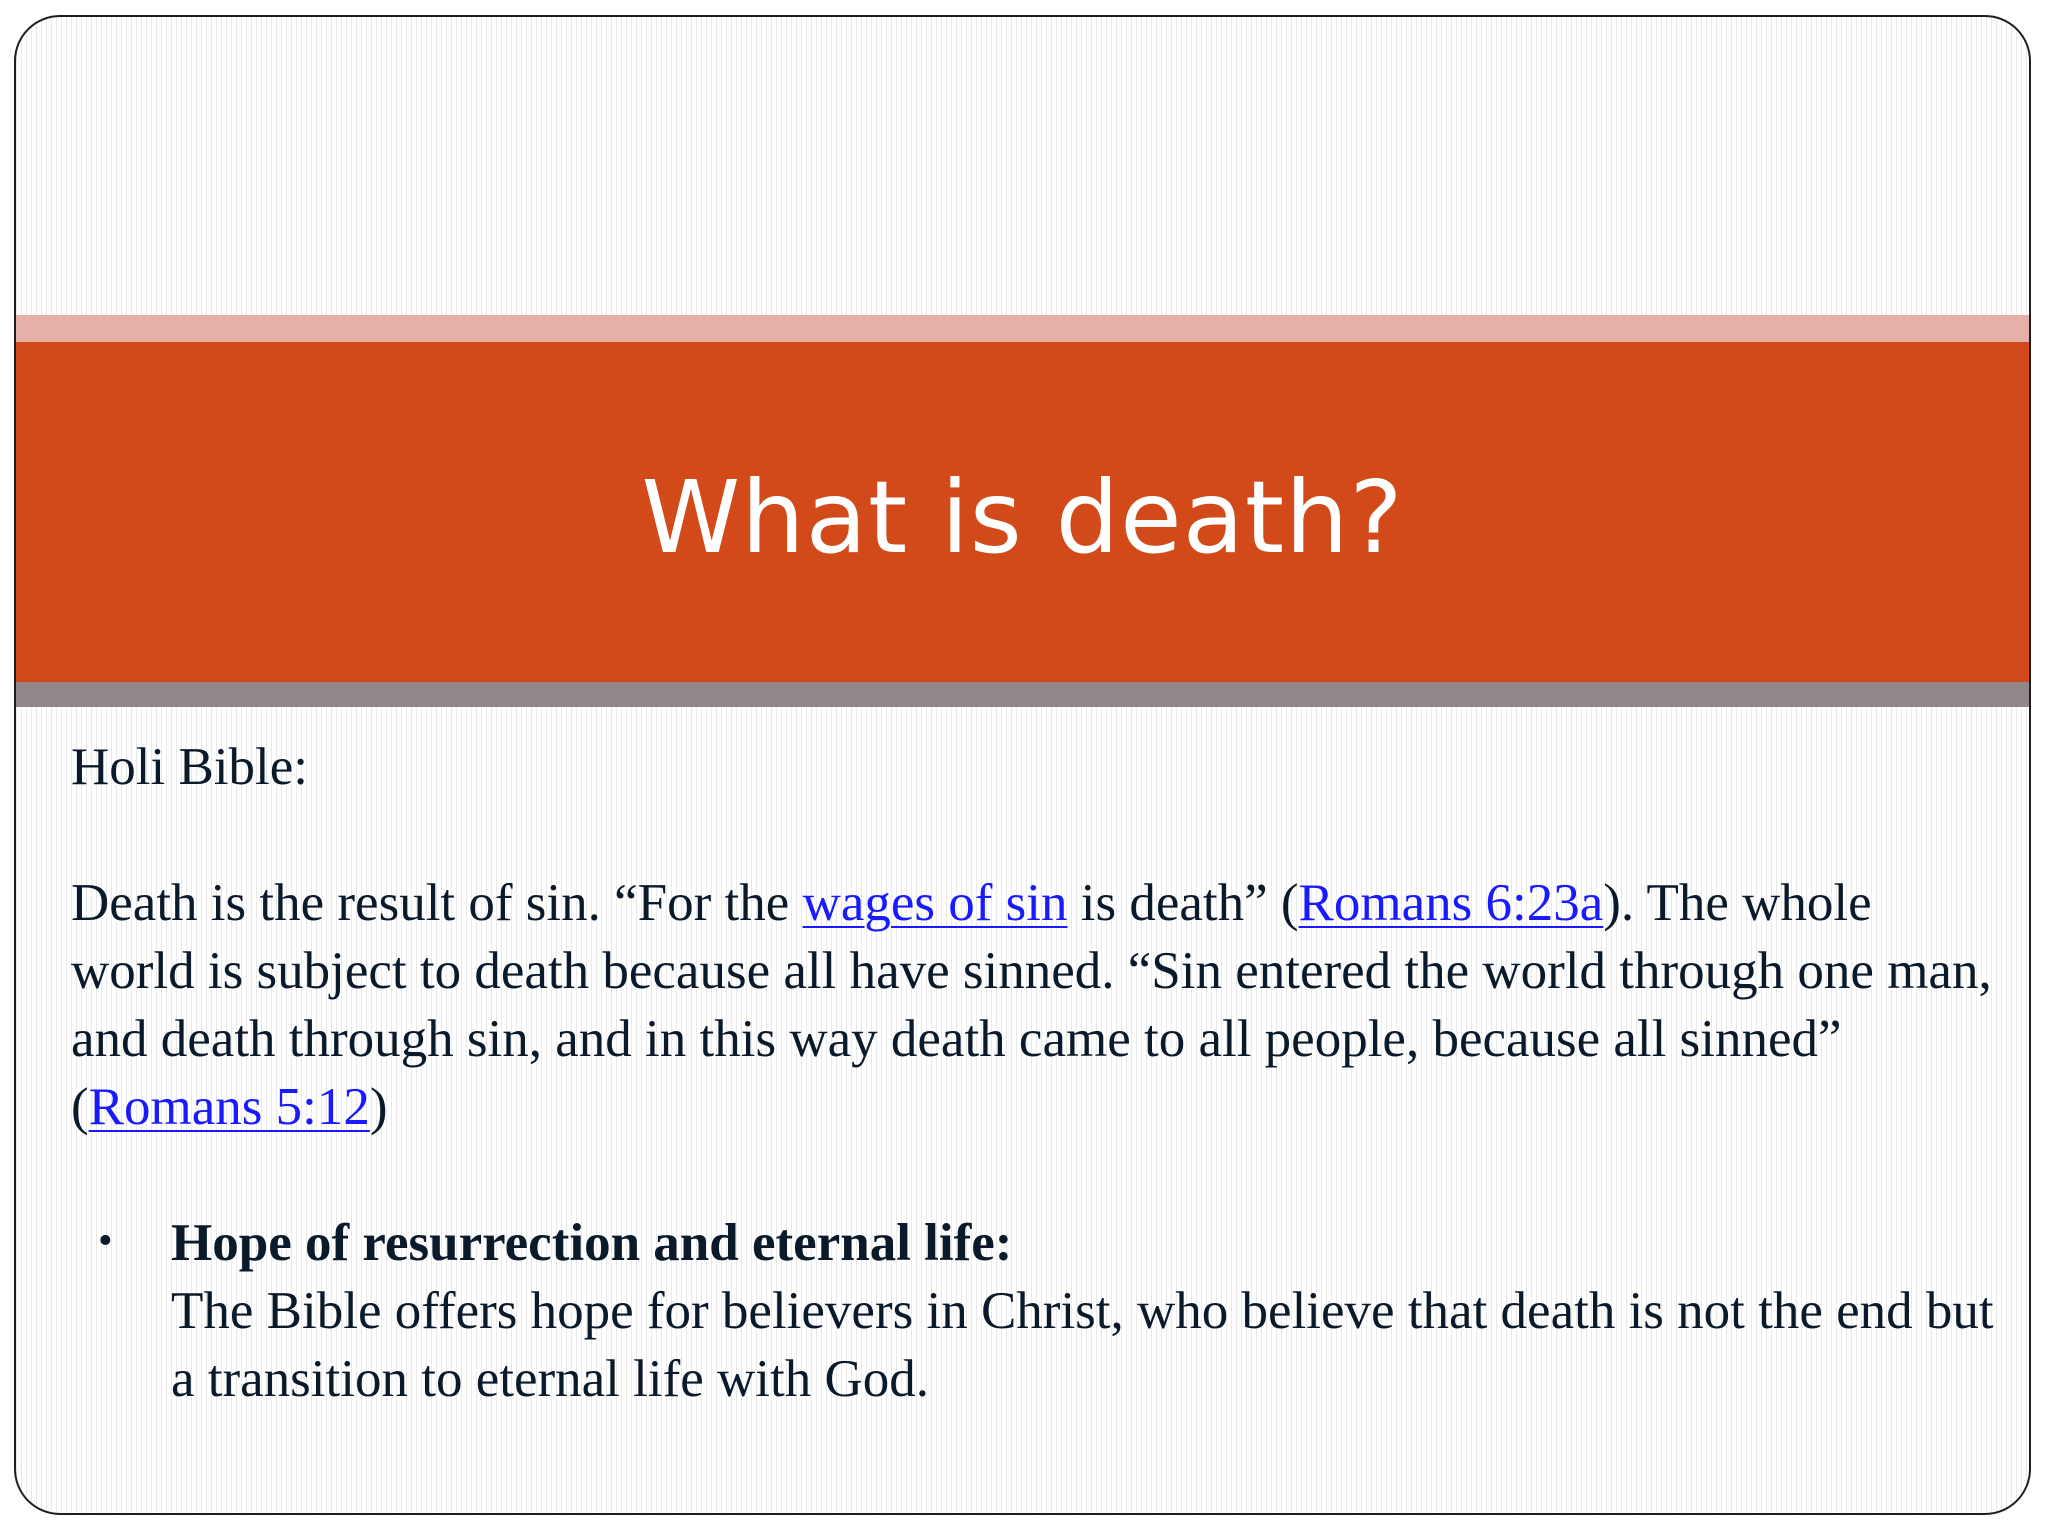 This screenshot has height=1536, width=2048. I want to click on title-band-top-stripe, so click(1022, 328).